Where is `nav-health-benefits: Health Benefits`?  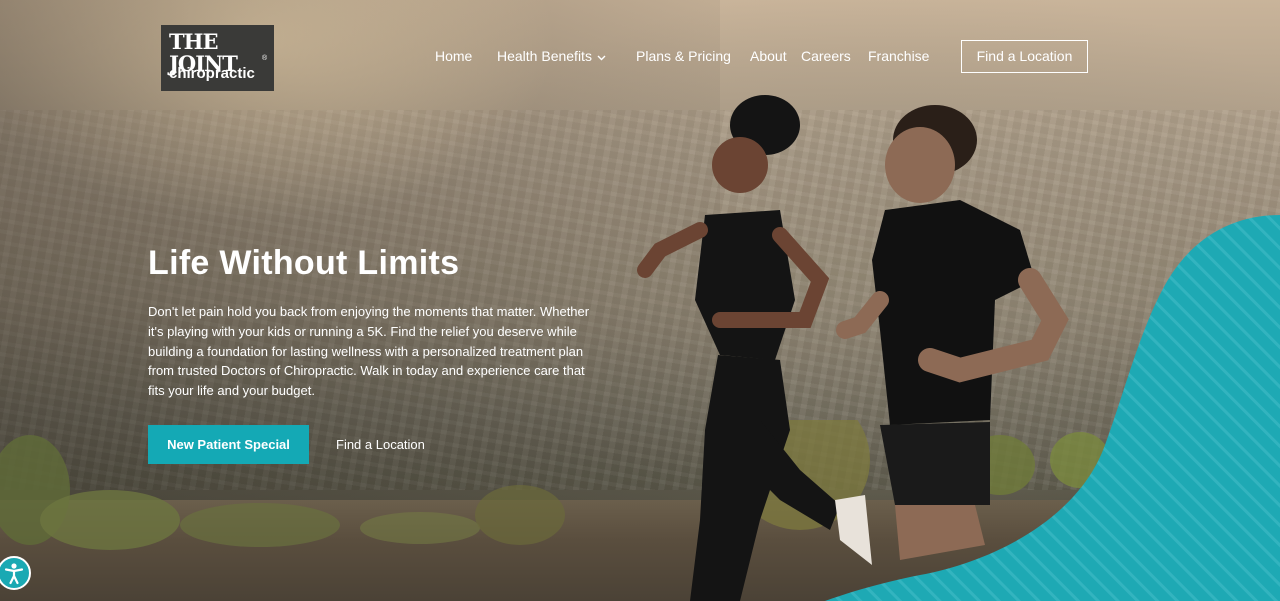 nav-health-benefits: Health Benefits is located at coordinates (551, 56).